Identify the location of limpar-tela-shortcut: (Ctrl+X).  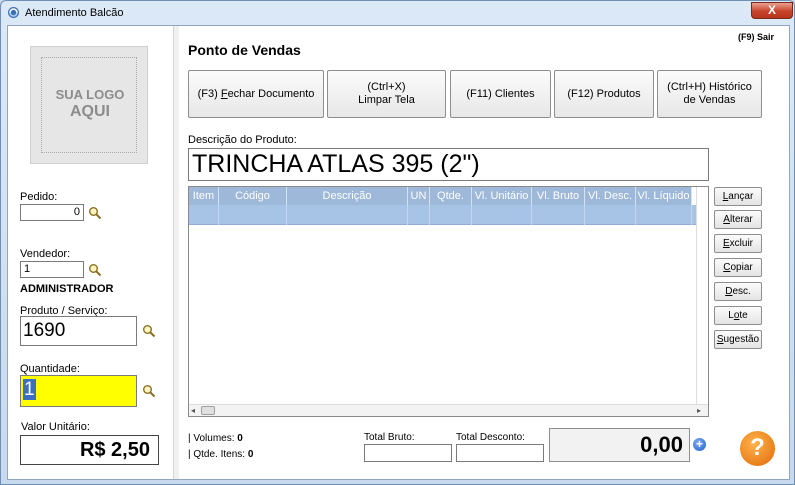
(386, 87).